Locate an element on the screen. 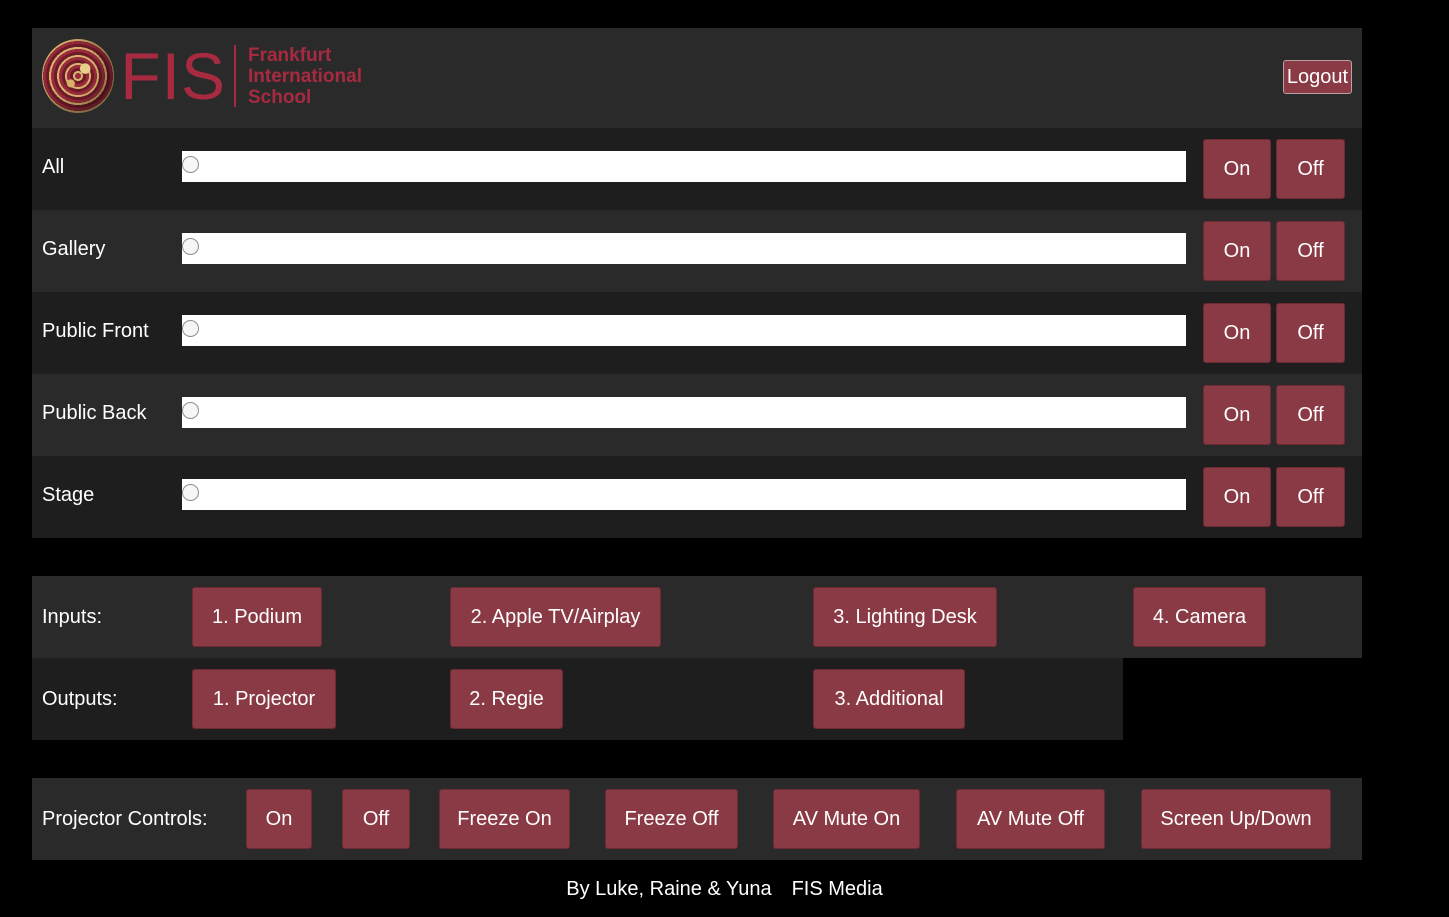  school-name-line-3: School is located at coordinates (279, 97).